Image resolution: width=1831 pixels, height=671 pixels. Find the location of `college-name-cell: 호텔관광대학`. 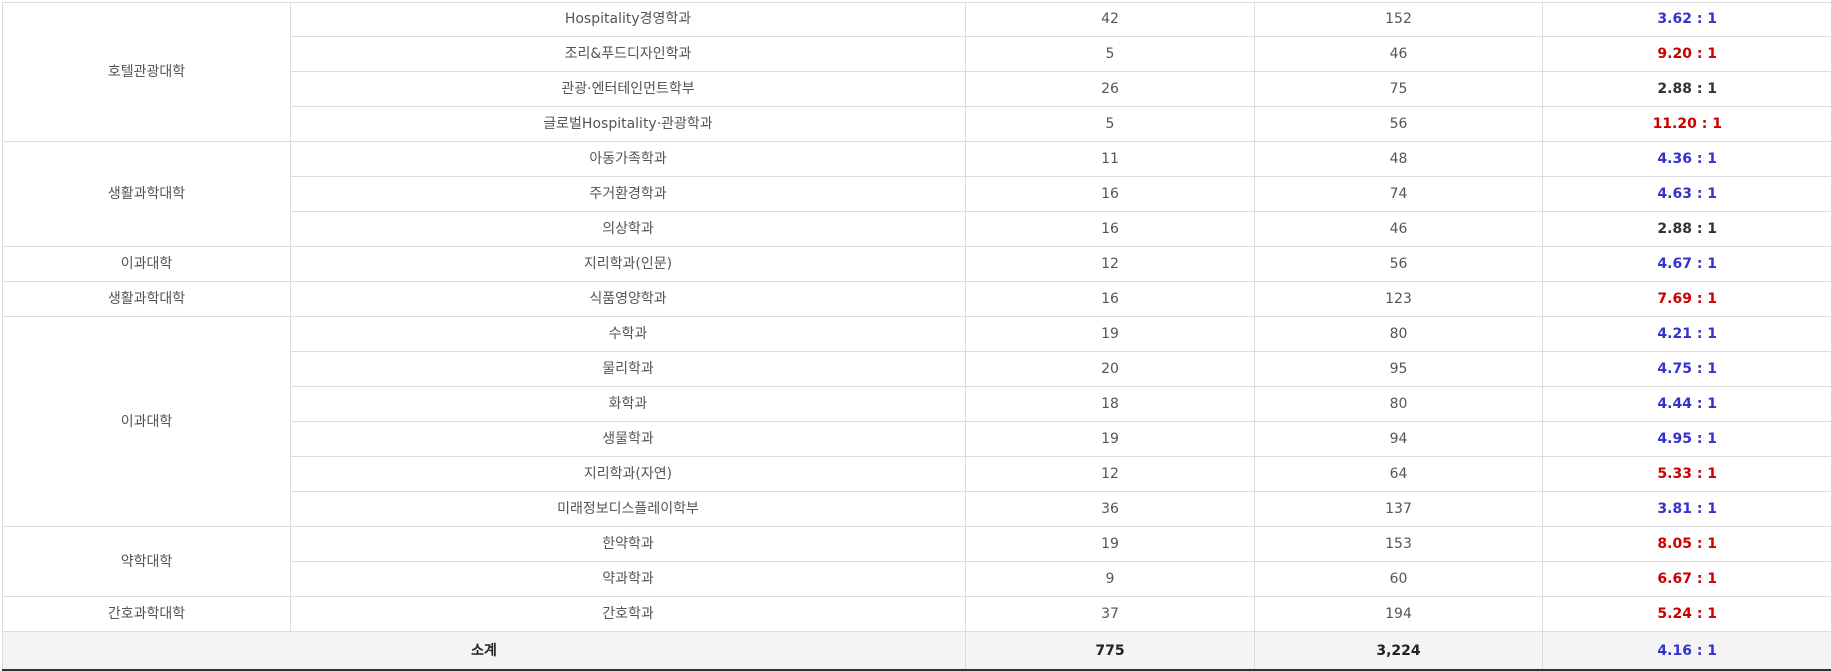

college-name-cell: 호텔관광대학 is located at coordinates (146, 72).